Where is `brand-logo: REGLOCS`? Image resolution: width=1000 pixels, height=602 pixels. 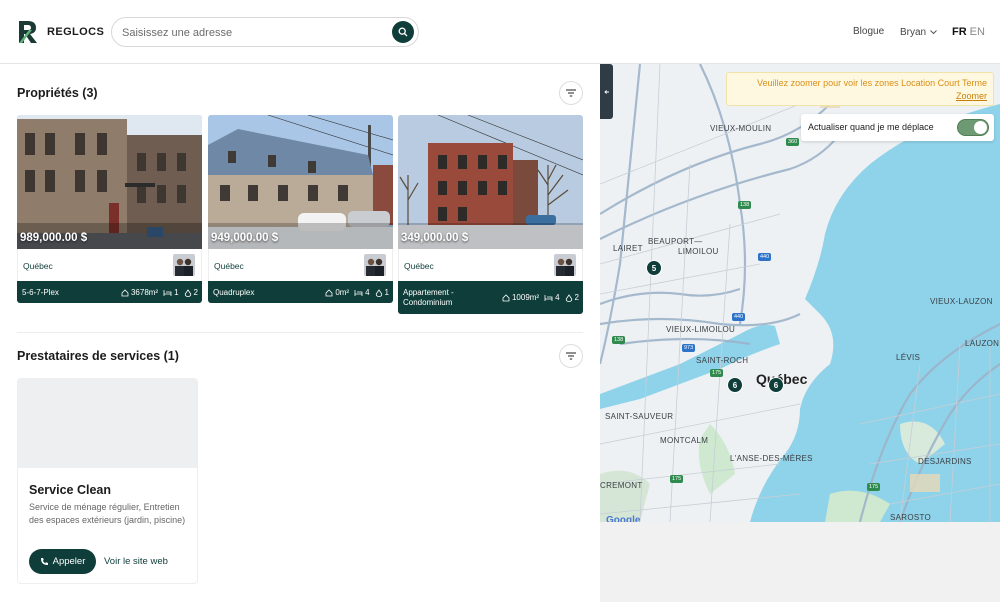
brand-logo: REGLOCS is located at coordinates (60, 32).